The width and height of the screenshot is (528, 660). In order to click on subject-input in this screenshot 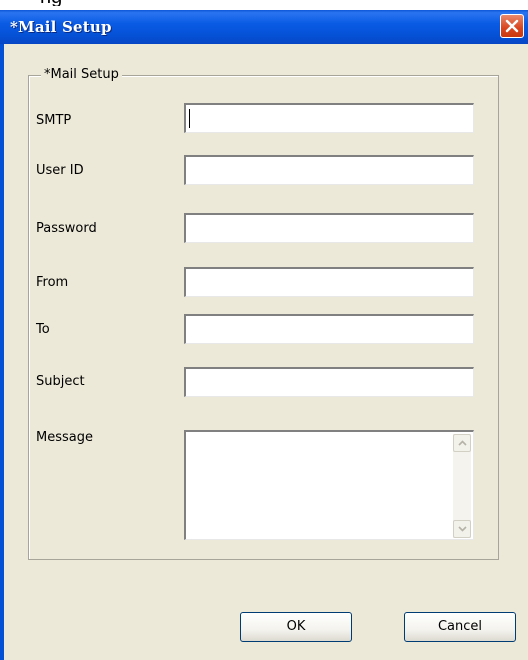, I will do `click(329, 382)`.